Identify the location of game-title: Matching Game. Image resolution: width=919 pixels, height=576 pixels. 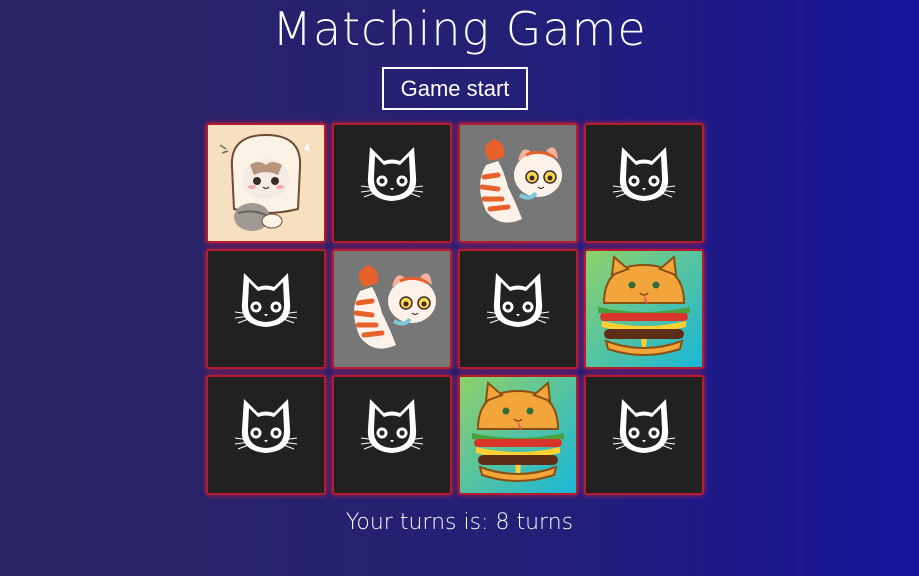
(459, 29).